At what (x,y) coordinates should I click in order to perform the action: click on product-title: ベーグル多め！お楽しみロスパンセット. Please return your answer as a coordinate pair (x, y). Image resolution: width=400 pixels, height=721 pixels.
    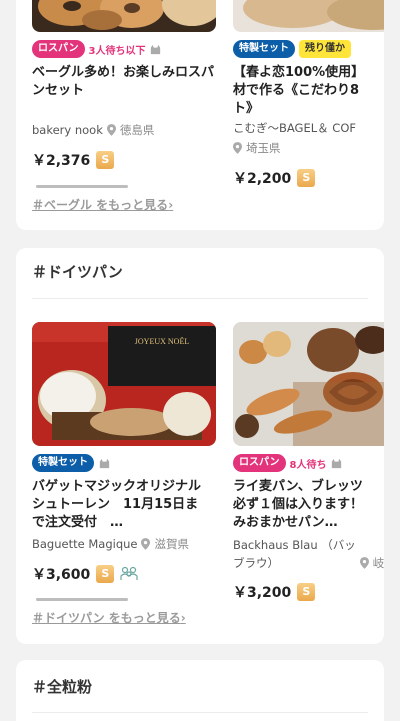
    Looking at the image, I should click on (124, 91).